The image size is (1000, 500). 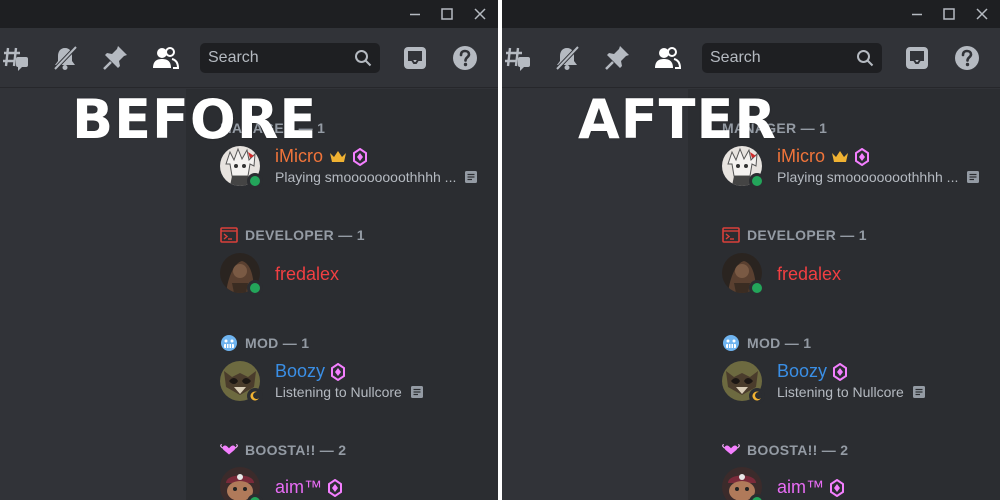 I want to click on after-label: AFTER, so click(x=677, y=119).